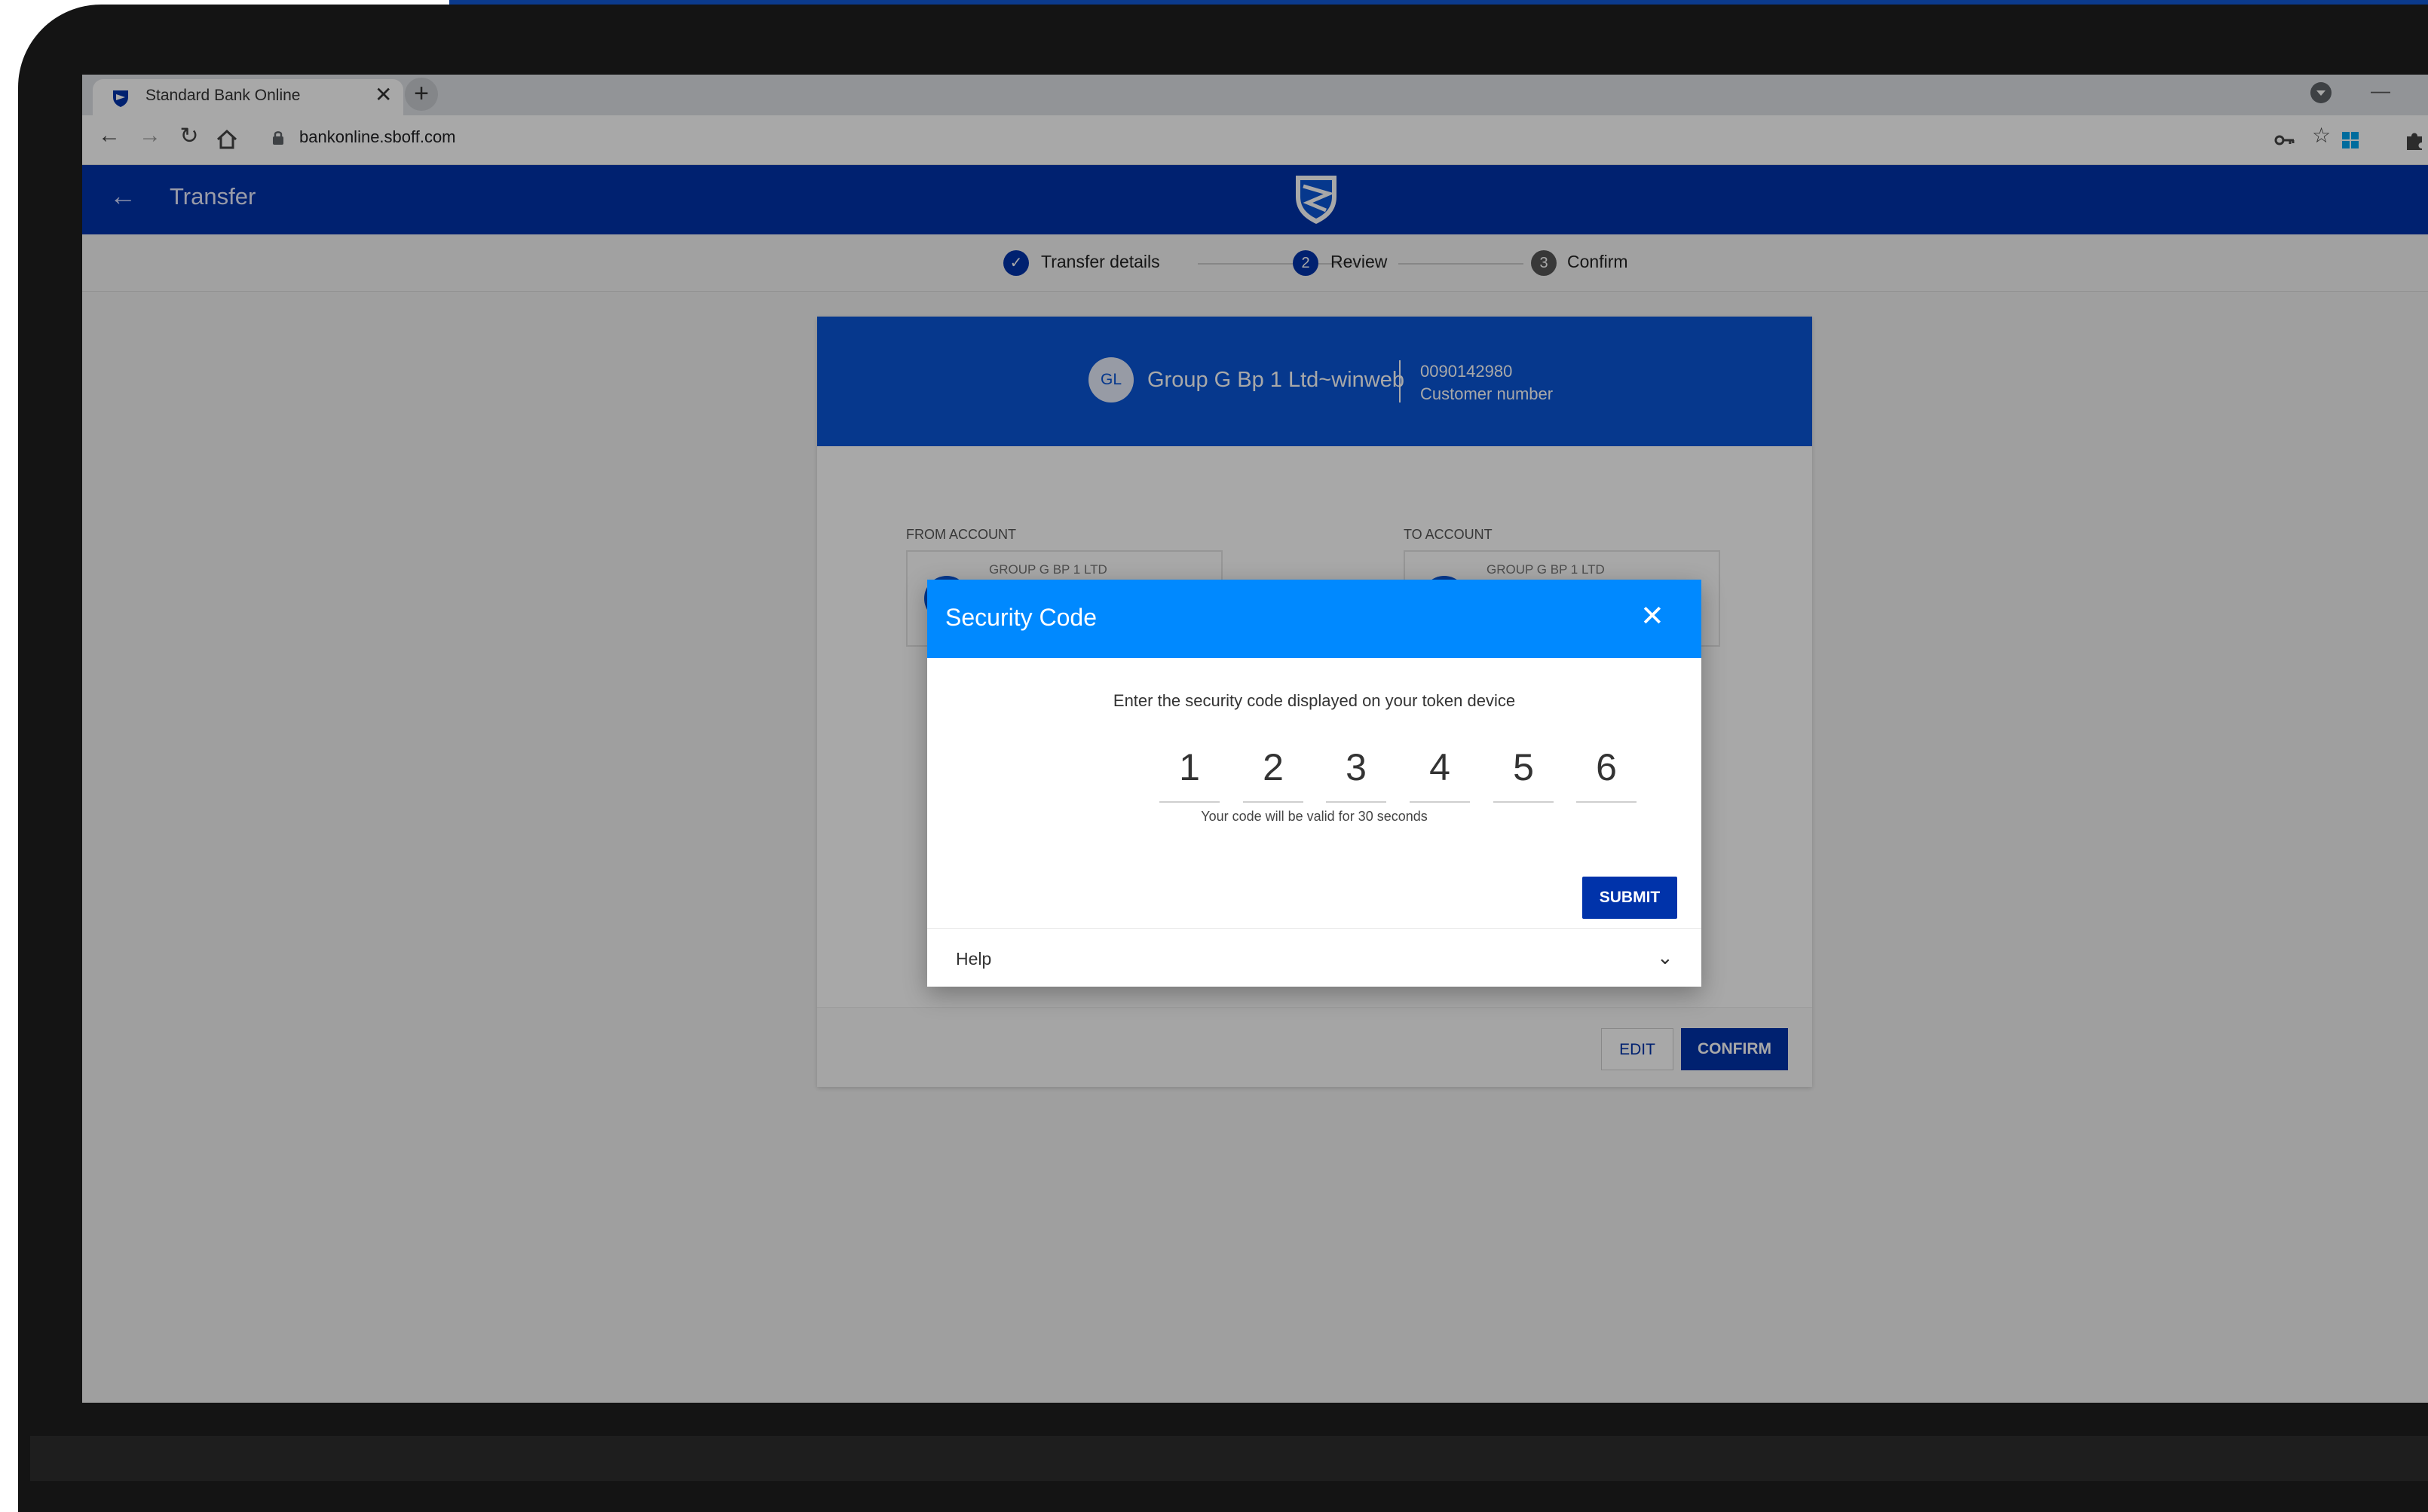 This screenshot has width=2428, height=1512. Describe the element at coordinates (1606, 772) in the screenshot. I see `code-digit-input: 6` at that location.